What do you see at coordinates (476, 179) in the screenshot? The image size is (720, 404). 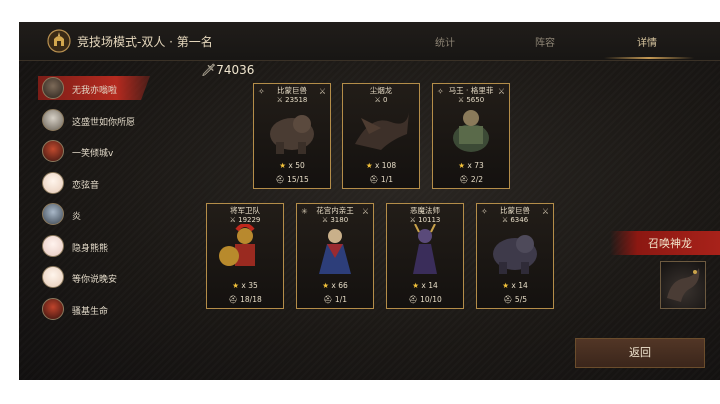 I see `unit-level-value: 2/2` at bounding box center [476, 179].